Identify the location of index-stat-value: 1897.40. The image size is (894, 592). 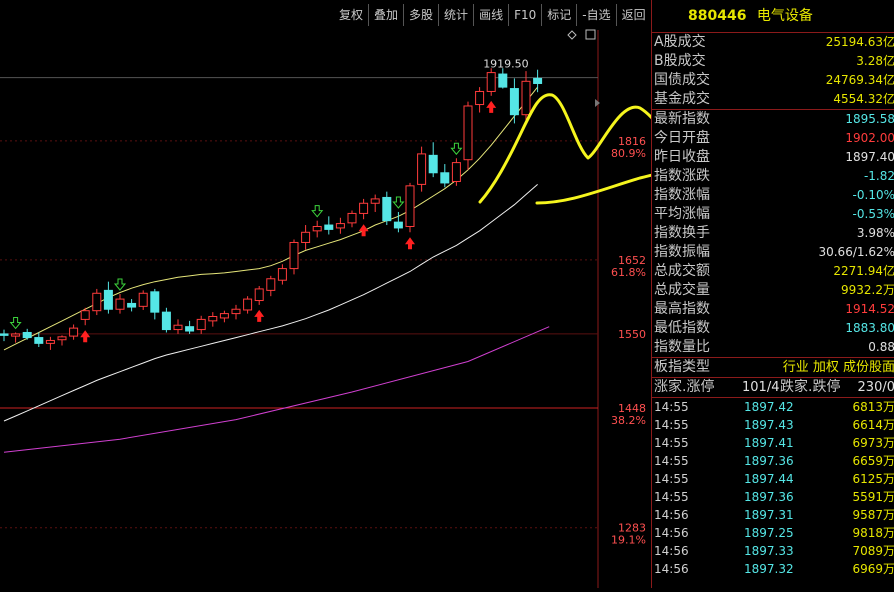
(869, 157).